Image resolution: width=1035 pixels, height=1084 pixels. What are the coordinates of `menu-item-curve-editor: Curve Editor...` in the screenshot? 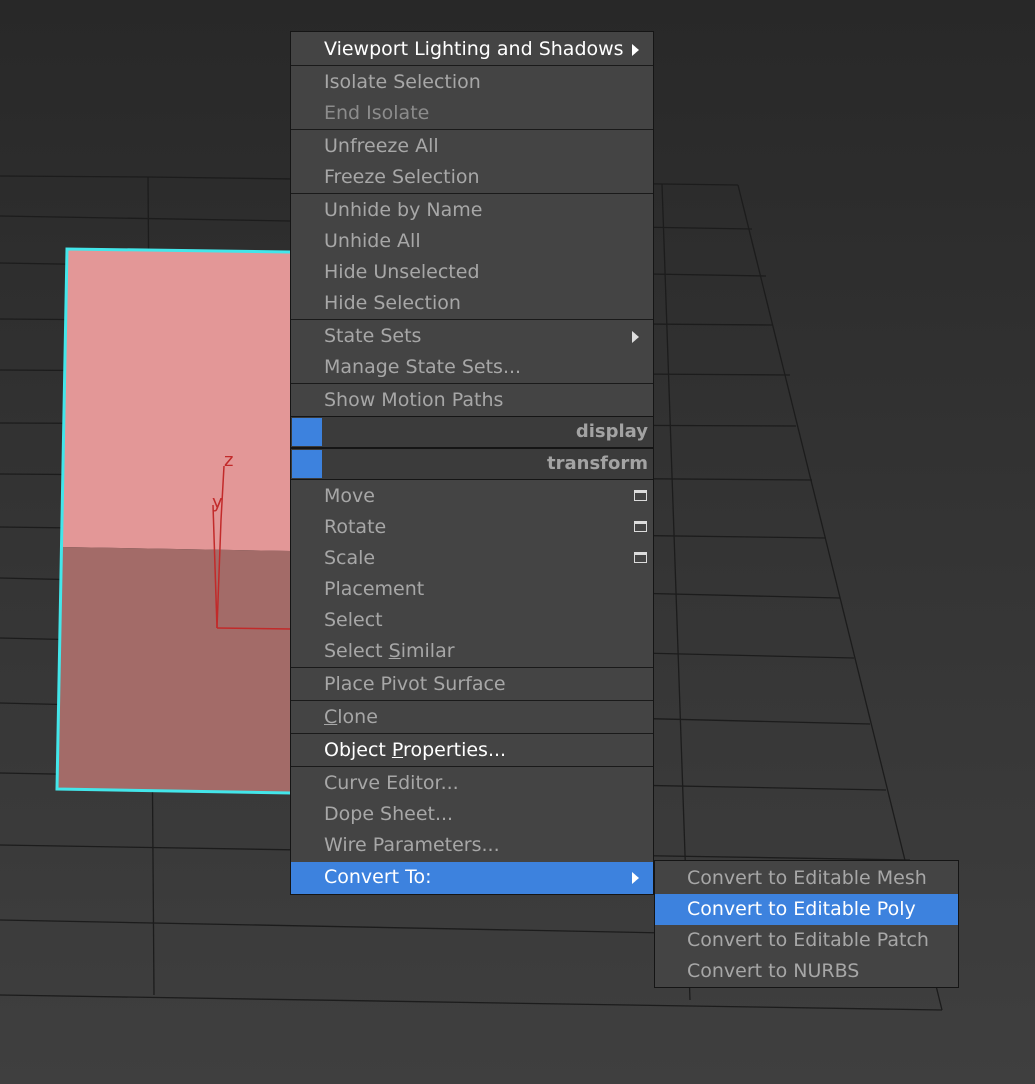 It's located at (472, 783).